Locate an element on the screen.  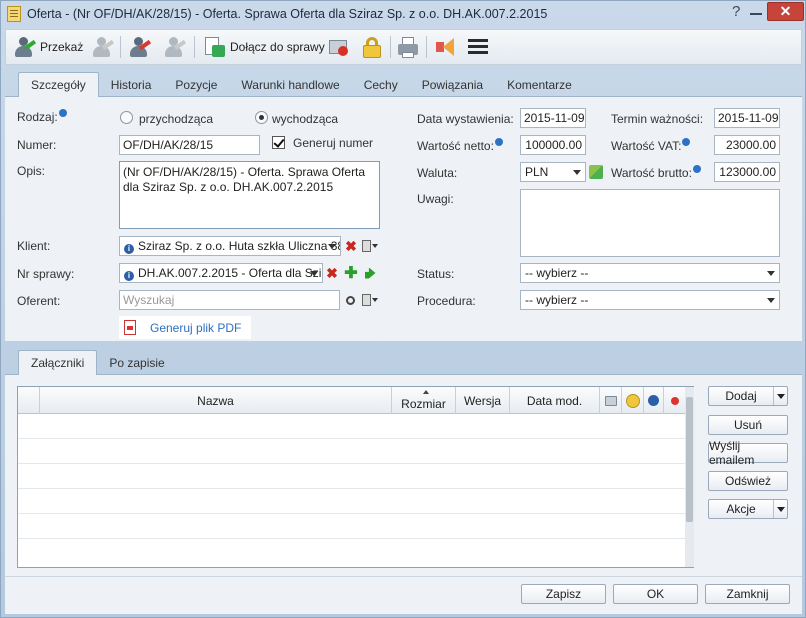
delete-button: Usuń is located at coordinates (748, 425).